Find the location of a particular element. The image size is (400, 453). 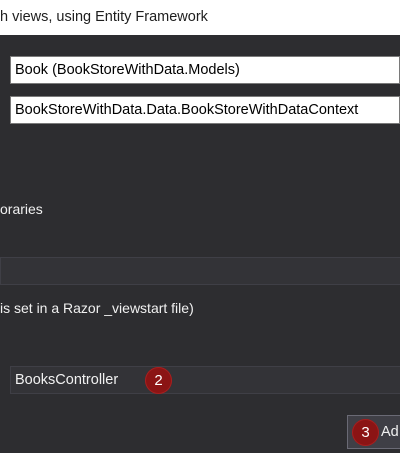

window-title-bar: h views, using Entity Framework is located at coordinates (200, 17).